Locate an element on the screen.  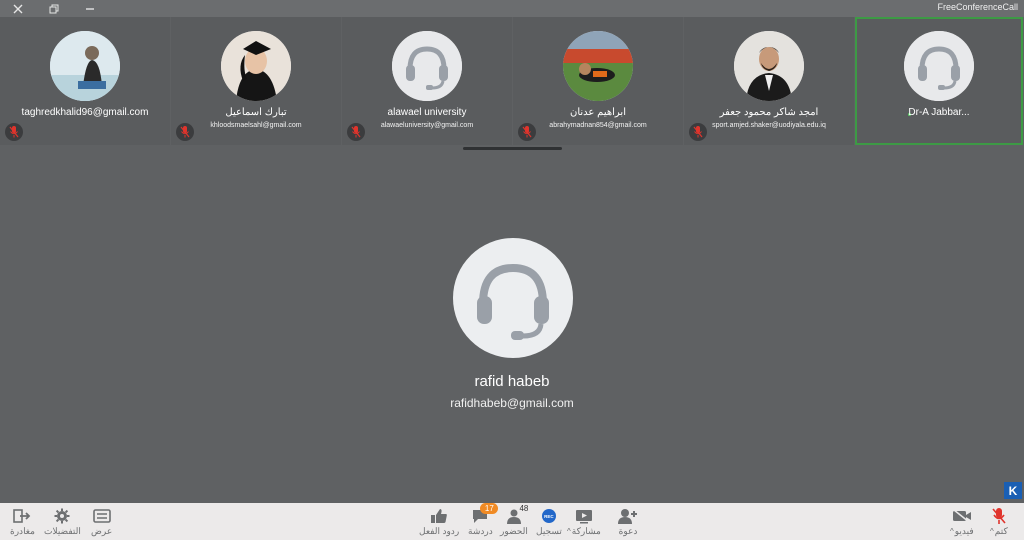
participant-tile: ابراهيم عدنان abrahymadnan854@gmail.com is located at coordinates (598, 81).